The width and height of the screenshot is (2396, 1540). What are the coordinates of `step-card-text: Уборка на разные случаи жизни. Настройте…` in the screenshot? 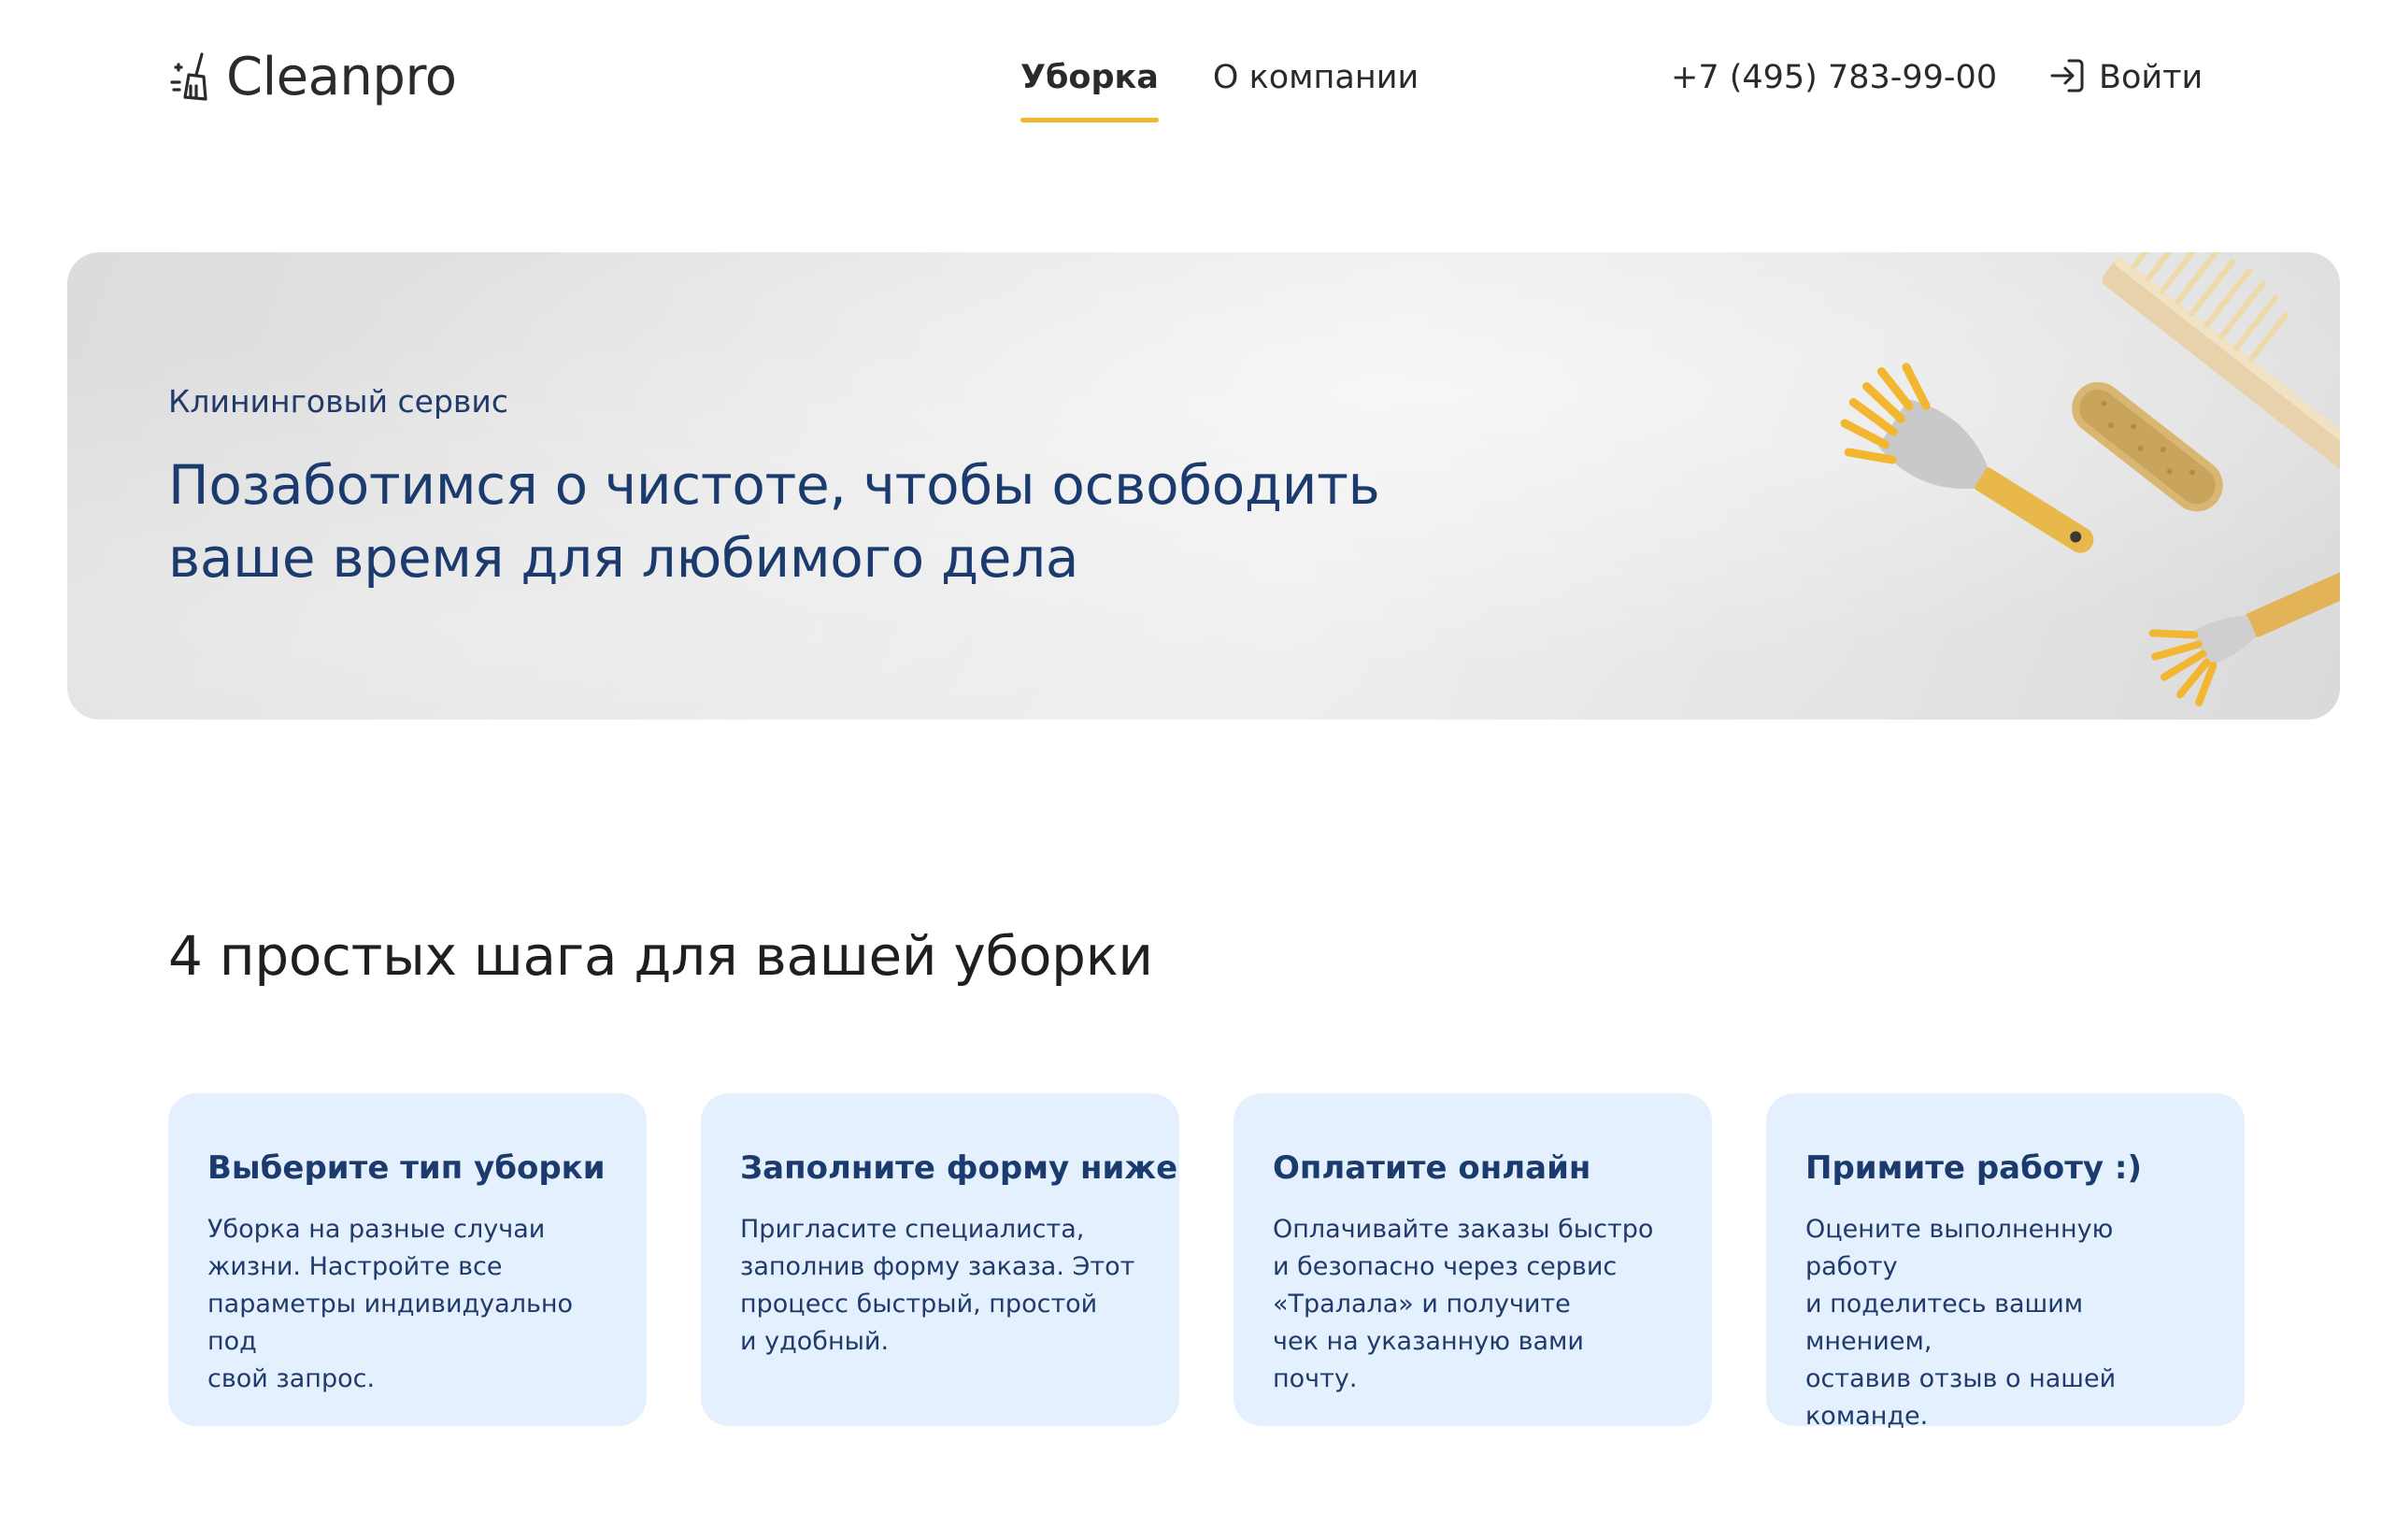 It's located at (390, 1304).